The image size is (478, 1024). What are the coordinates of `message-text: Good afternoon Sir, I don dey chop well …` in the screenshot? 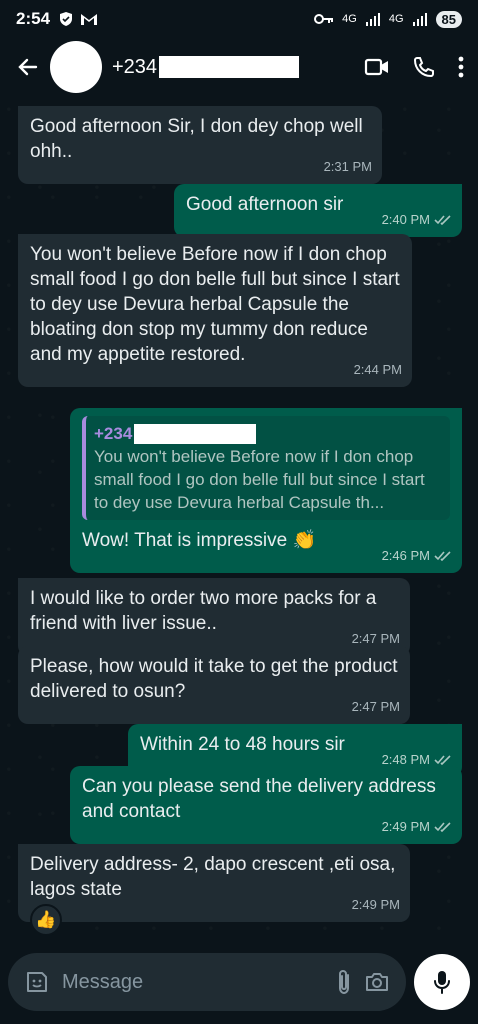 It's located at (196, 139).